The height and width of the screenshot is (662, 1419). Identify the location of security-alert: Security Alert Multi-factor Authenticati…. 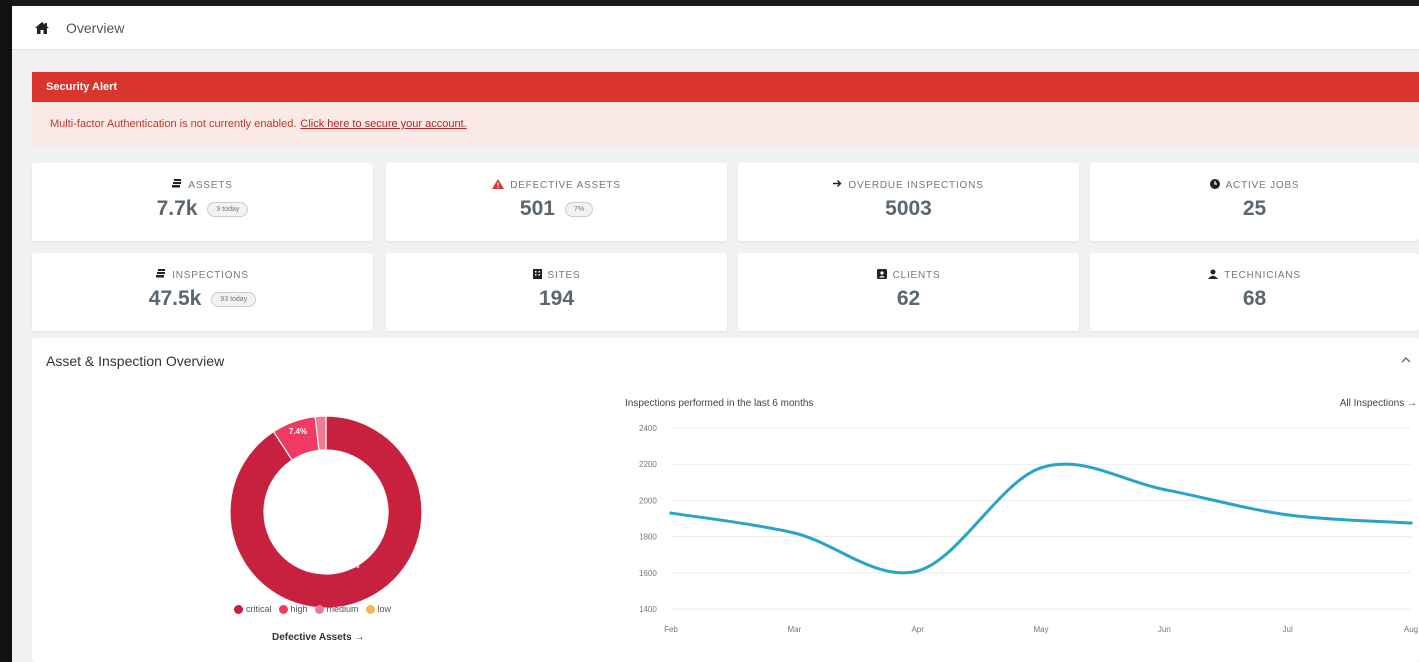
(725, 109).